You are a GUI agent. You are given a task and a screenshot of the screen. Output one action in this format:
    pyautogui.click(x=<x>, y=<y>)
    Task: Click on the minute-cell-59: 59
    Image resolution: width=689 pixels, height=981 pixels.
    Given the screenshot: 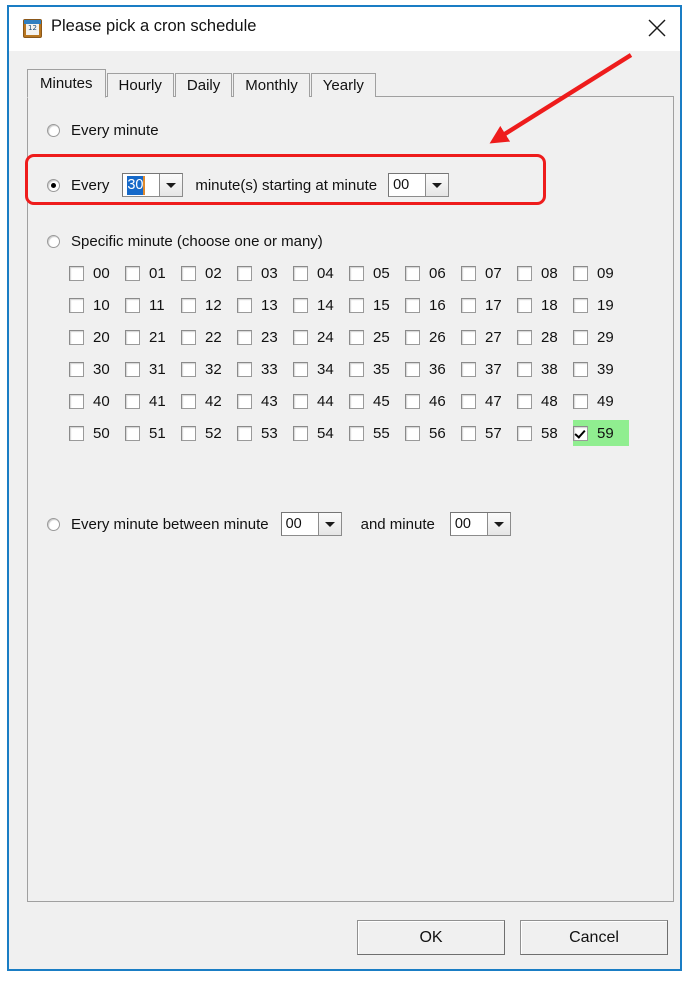 What is the action you would take?
    pyautogui.click(x=601, y=433)
    